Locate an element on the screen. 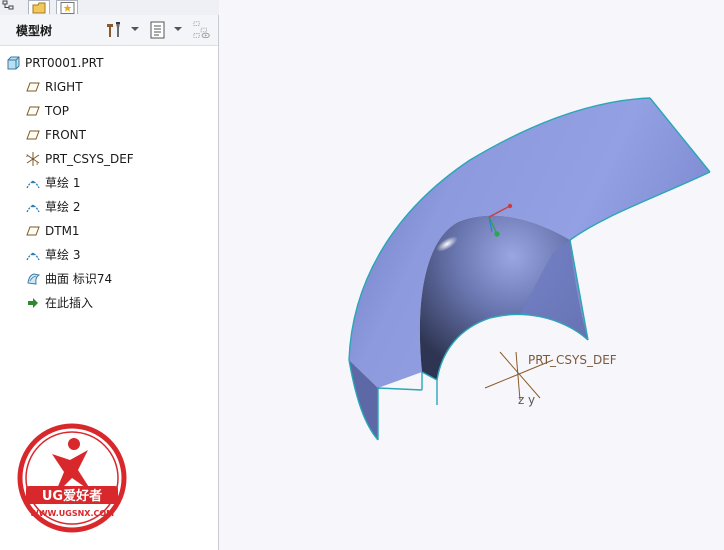 Image resolution: width=724 pixels, height=550 pixels. tree-item-label: RIGHT is located at coordinates (64, 87).